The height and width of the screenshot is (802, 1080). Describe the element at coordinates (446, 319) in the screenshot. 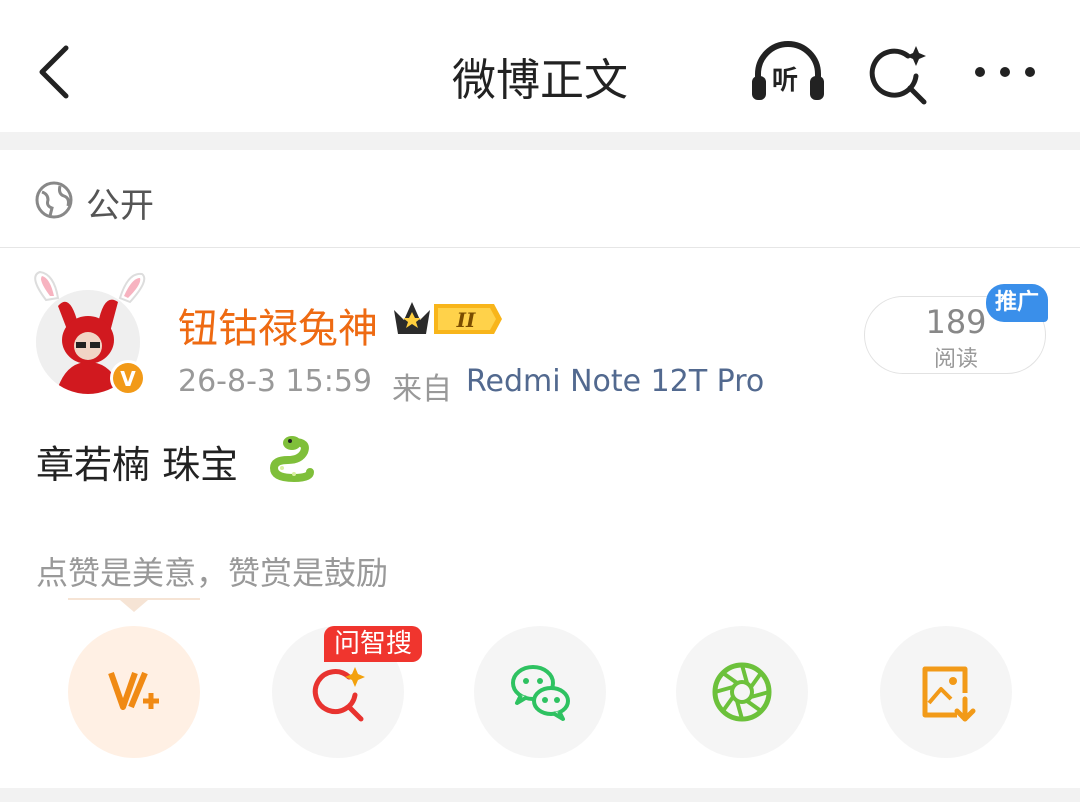

I see `crown-badge: II` at that location.